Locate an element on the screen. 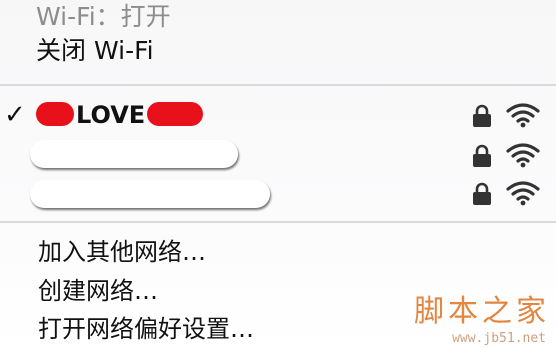  network-name: LOVE is located at coordinates (120, 115).